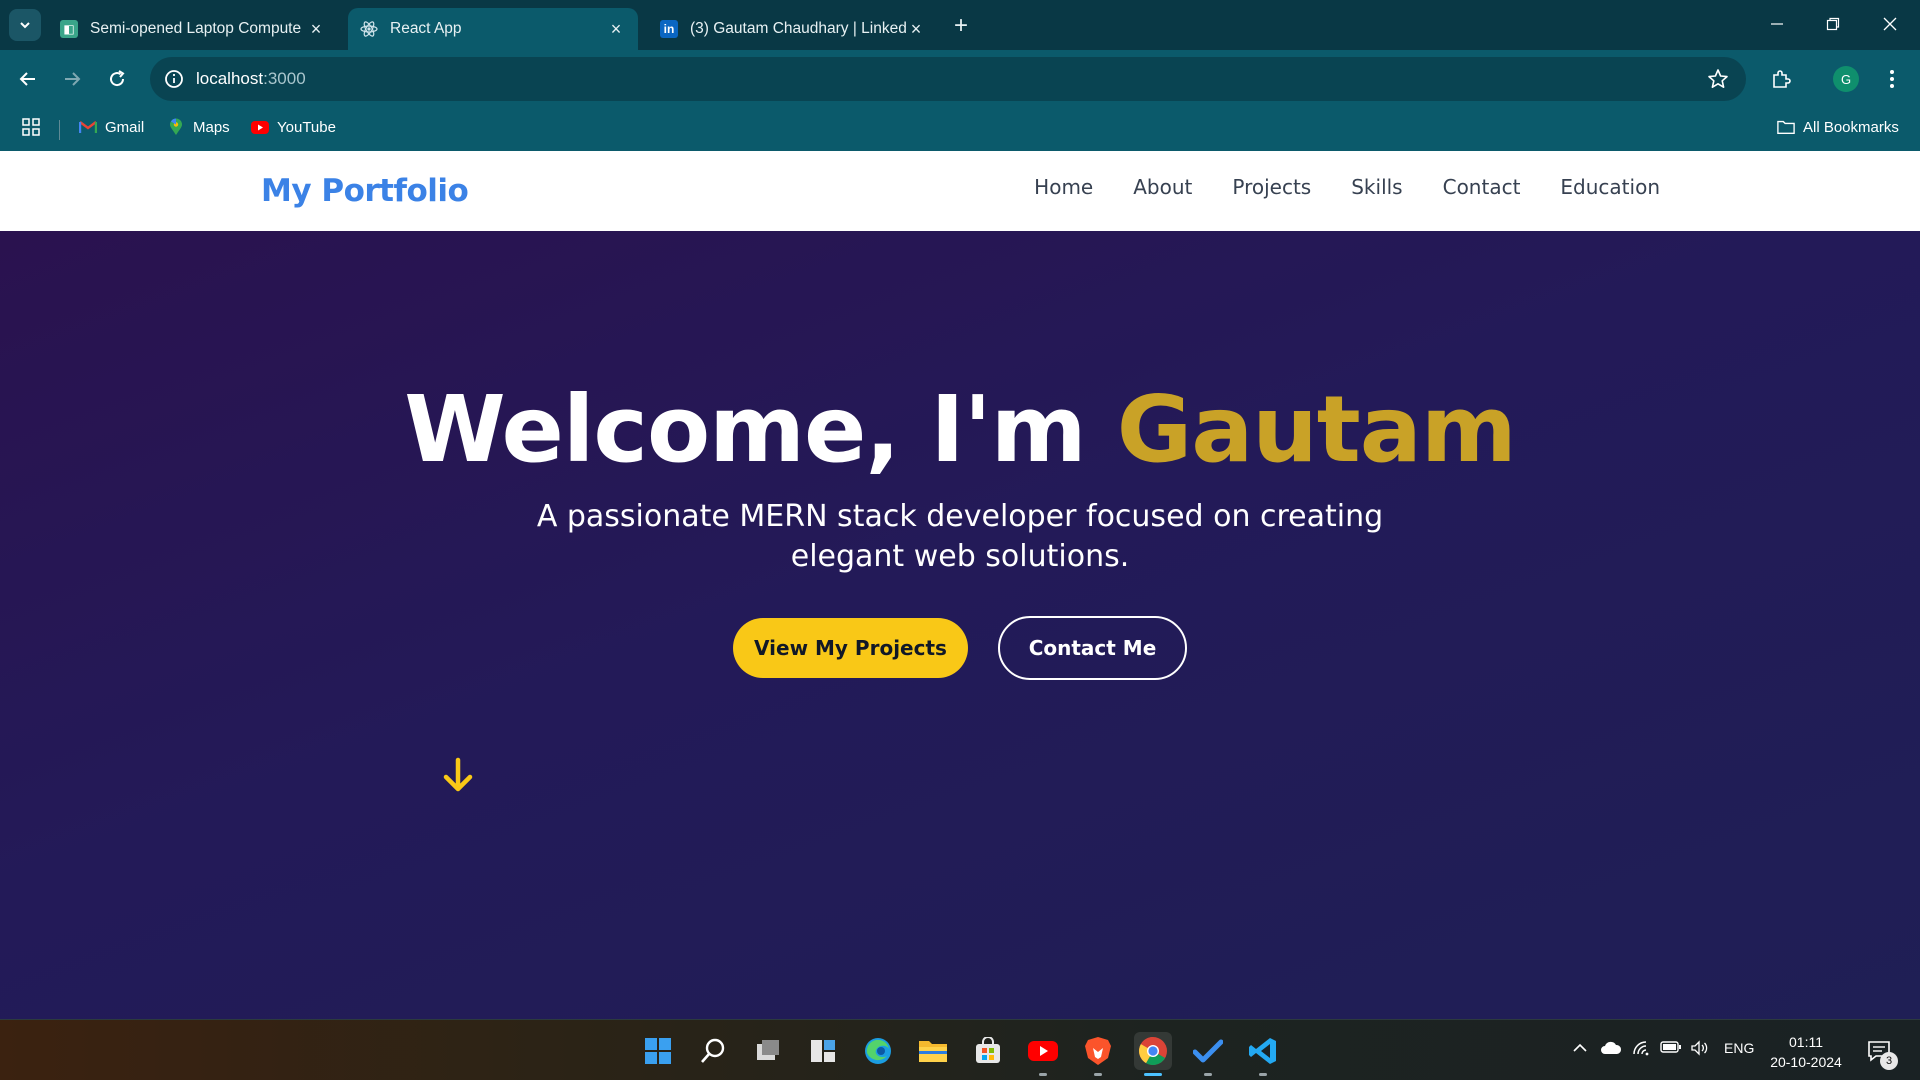  I want to click on back-button, so click(28, 79).